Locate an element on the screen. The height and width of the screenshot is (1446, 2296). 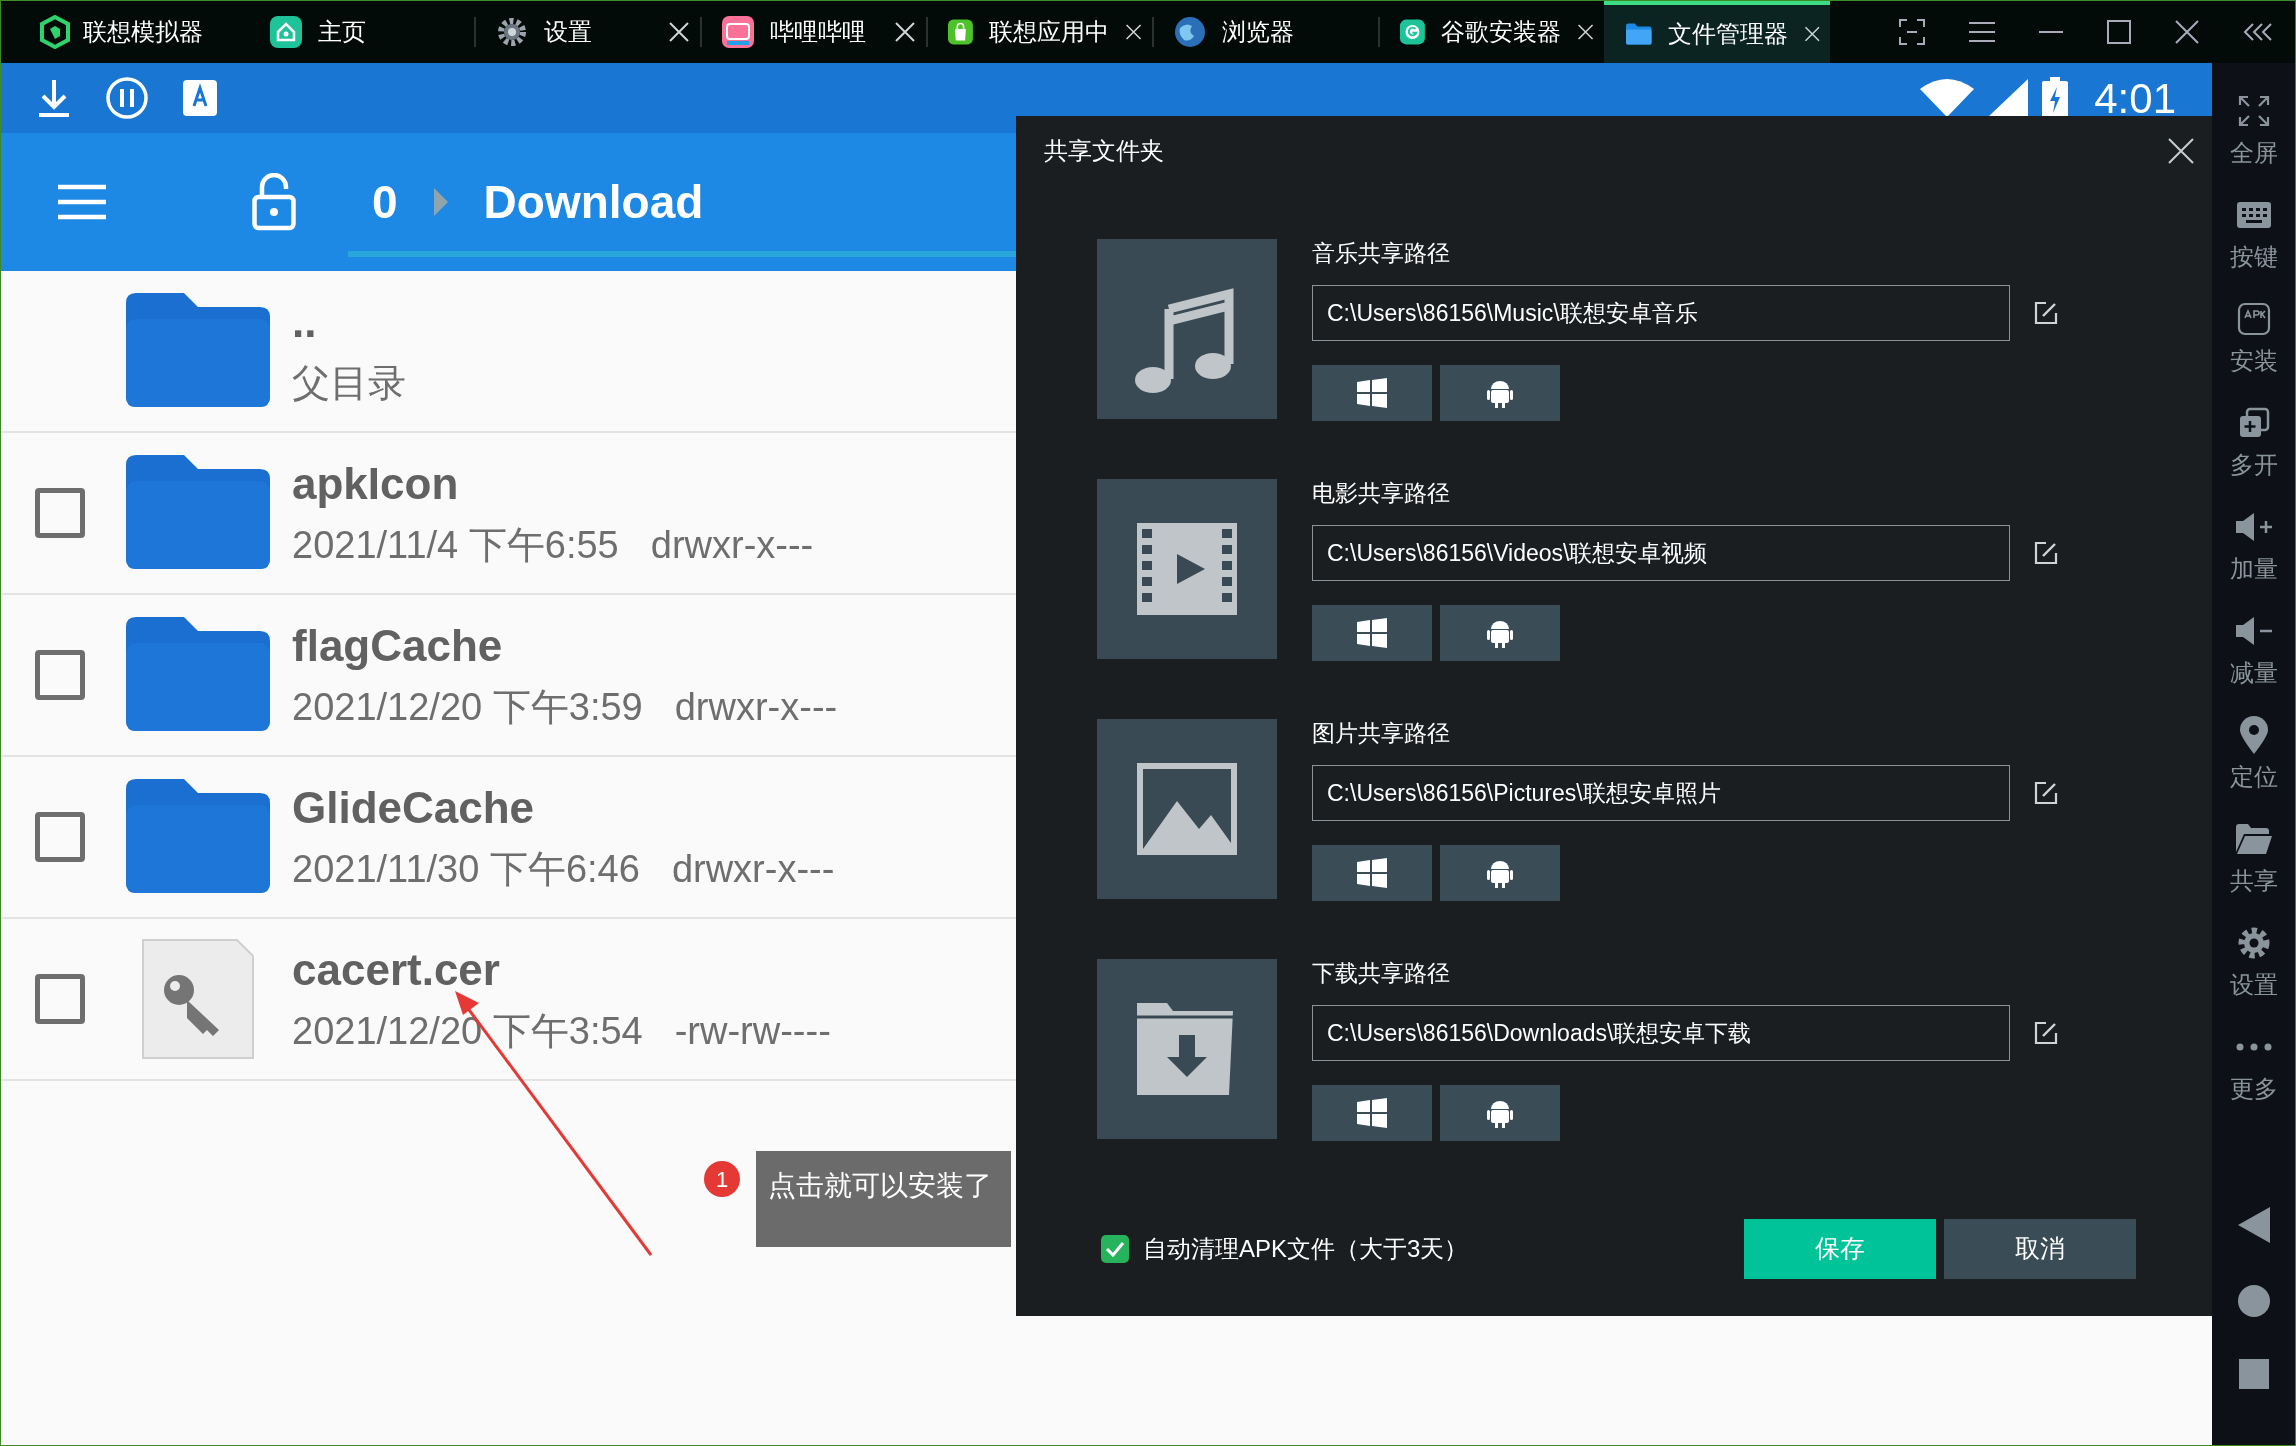
auto-clean-label: 自动清理APK文件（大于3天） is located at coordinates (1306, 1249).